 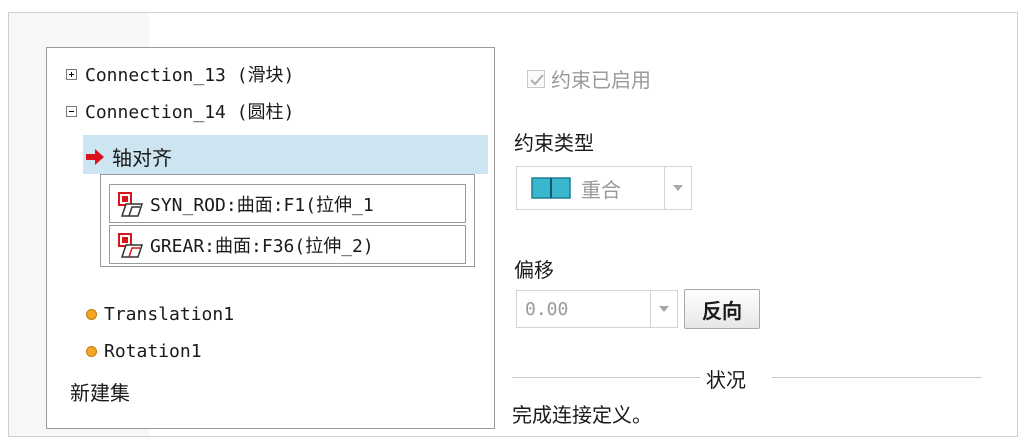 What do you see at coordinates (726, 380) in the screenshot?
I see `status-title: 状况` at bounding box center [726, 380].